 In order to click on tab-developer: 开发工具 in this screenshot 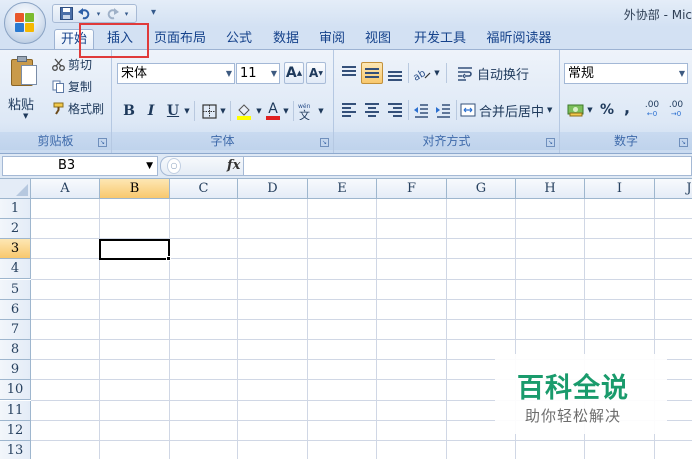, I will do `click(440, 39)`.